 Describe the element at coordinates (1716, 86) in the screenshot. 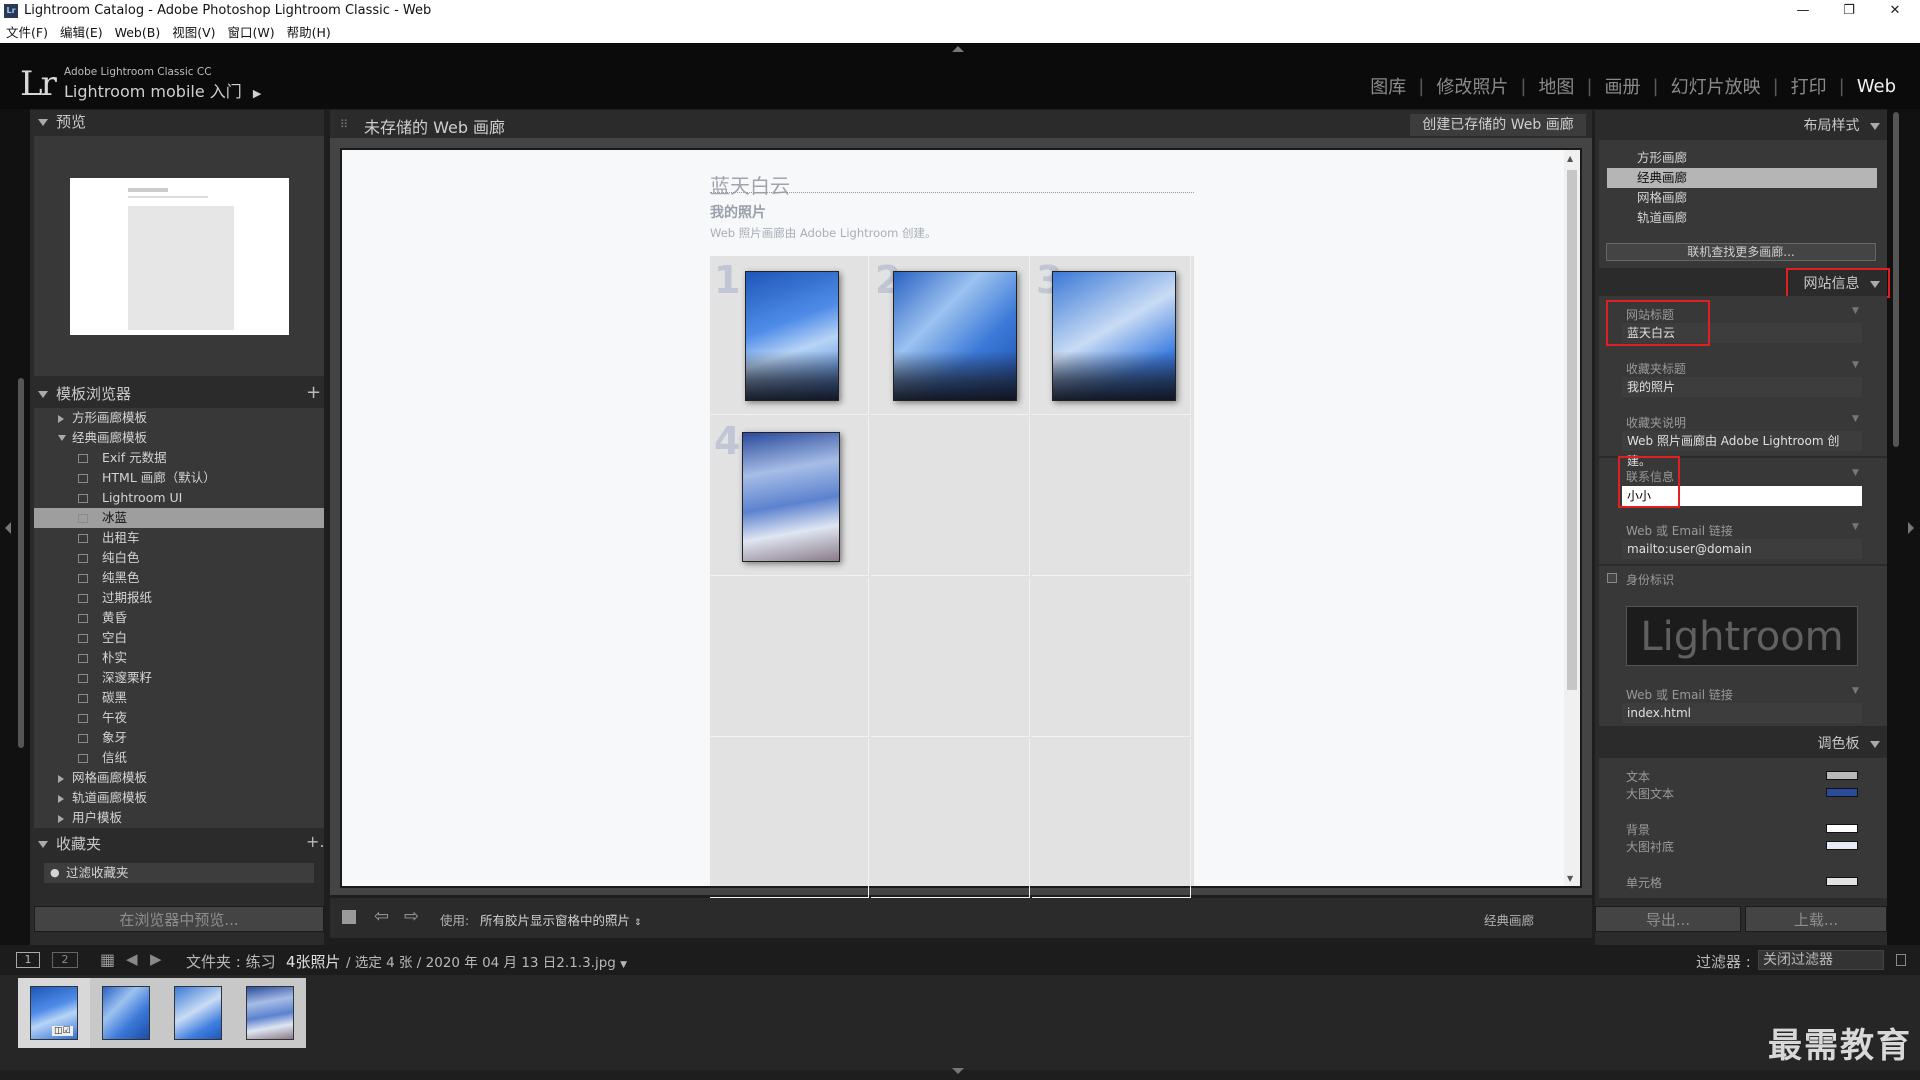

I see `module-slideshow: 幻灯片放映` at that location.